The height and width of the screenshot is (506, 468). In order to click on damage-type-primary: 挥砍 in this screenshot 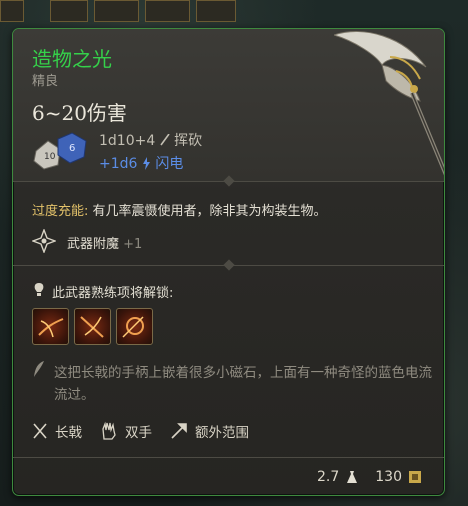, I will do `click(188, 141)`.